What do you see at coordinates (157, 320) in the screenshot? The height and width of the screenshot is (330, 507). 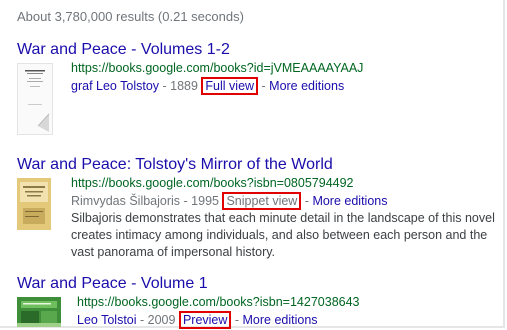 I see `year-text: - 2009` at bounding box center [157, 320].